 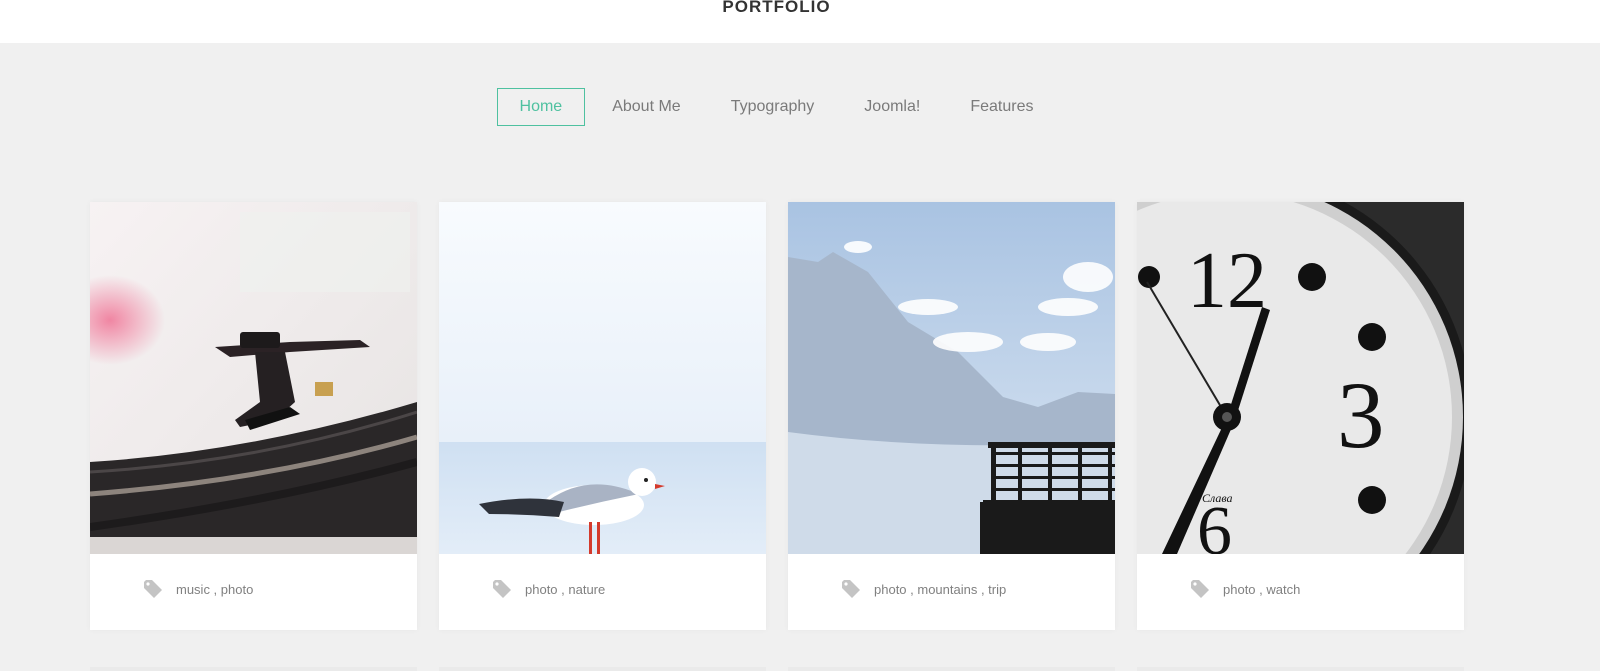 I want to click on nav-item-joomla: Joomla!, so click(x=892, y=107).